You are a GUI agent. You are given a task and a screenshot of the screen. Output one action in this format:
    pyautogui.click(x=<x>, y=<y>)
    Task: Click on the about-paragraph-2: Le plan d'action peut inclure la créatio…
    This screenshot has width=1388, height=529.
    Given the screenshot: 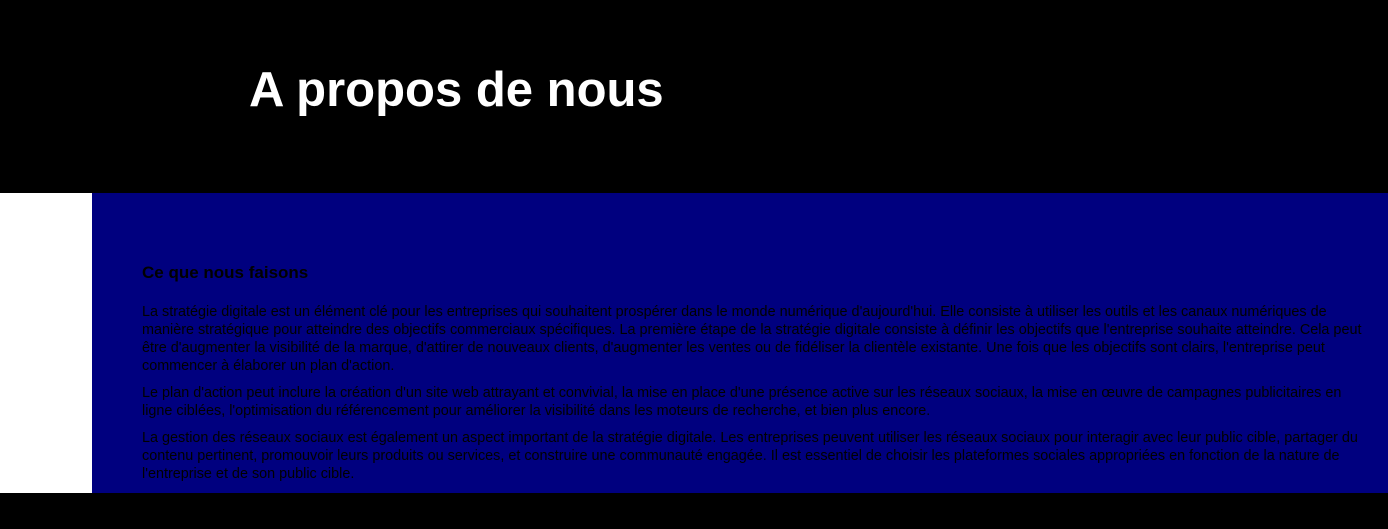 What is the action you would take?
    pyautogui.click(x=742, y=402)
    